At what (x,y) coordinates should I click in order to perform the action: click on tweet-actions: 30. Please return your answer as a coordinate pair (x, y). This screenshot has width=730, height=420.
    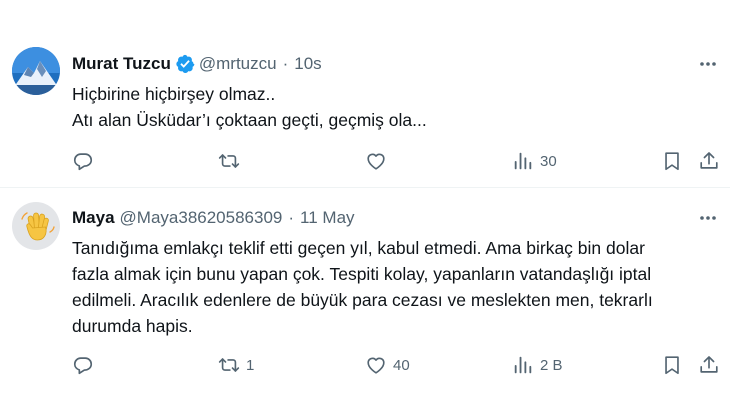
    Looking at the image, I should click on (395, 161).